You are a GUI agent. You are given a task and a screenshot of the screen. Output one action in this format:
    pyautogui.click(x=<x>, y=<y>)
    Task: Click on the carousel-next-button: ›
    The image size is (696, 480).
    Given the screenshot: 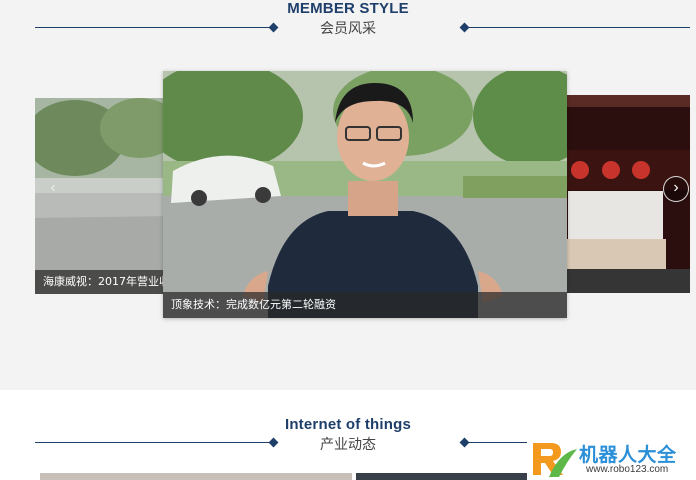 What is the action you would take?
    pyautogui.click(x=676, y=189)
    